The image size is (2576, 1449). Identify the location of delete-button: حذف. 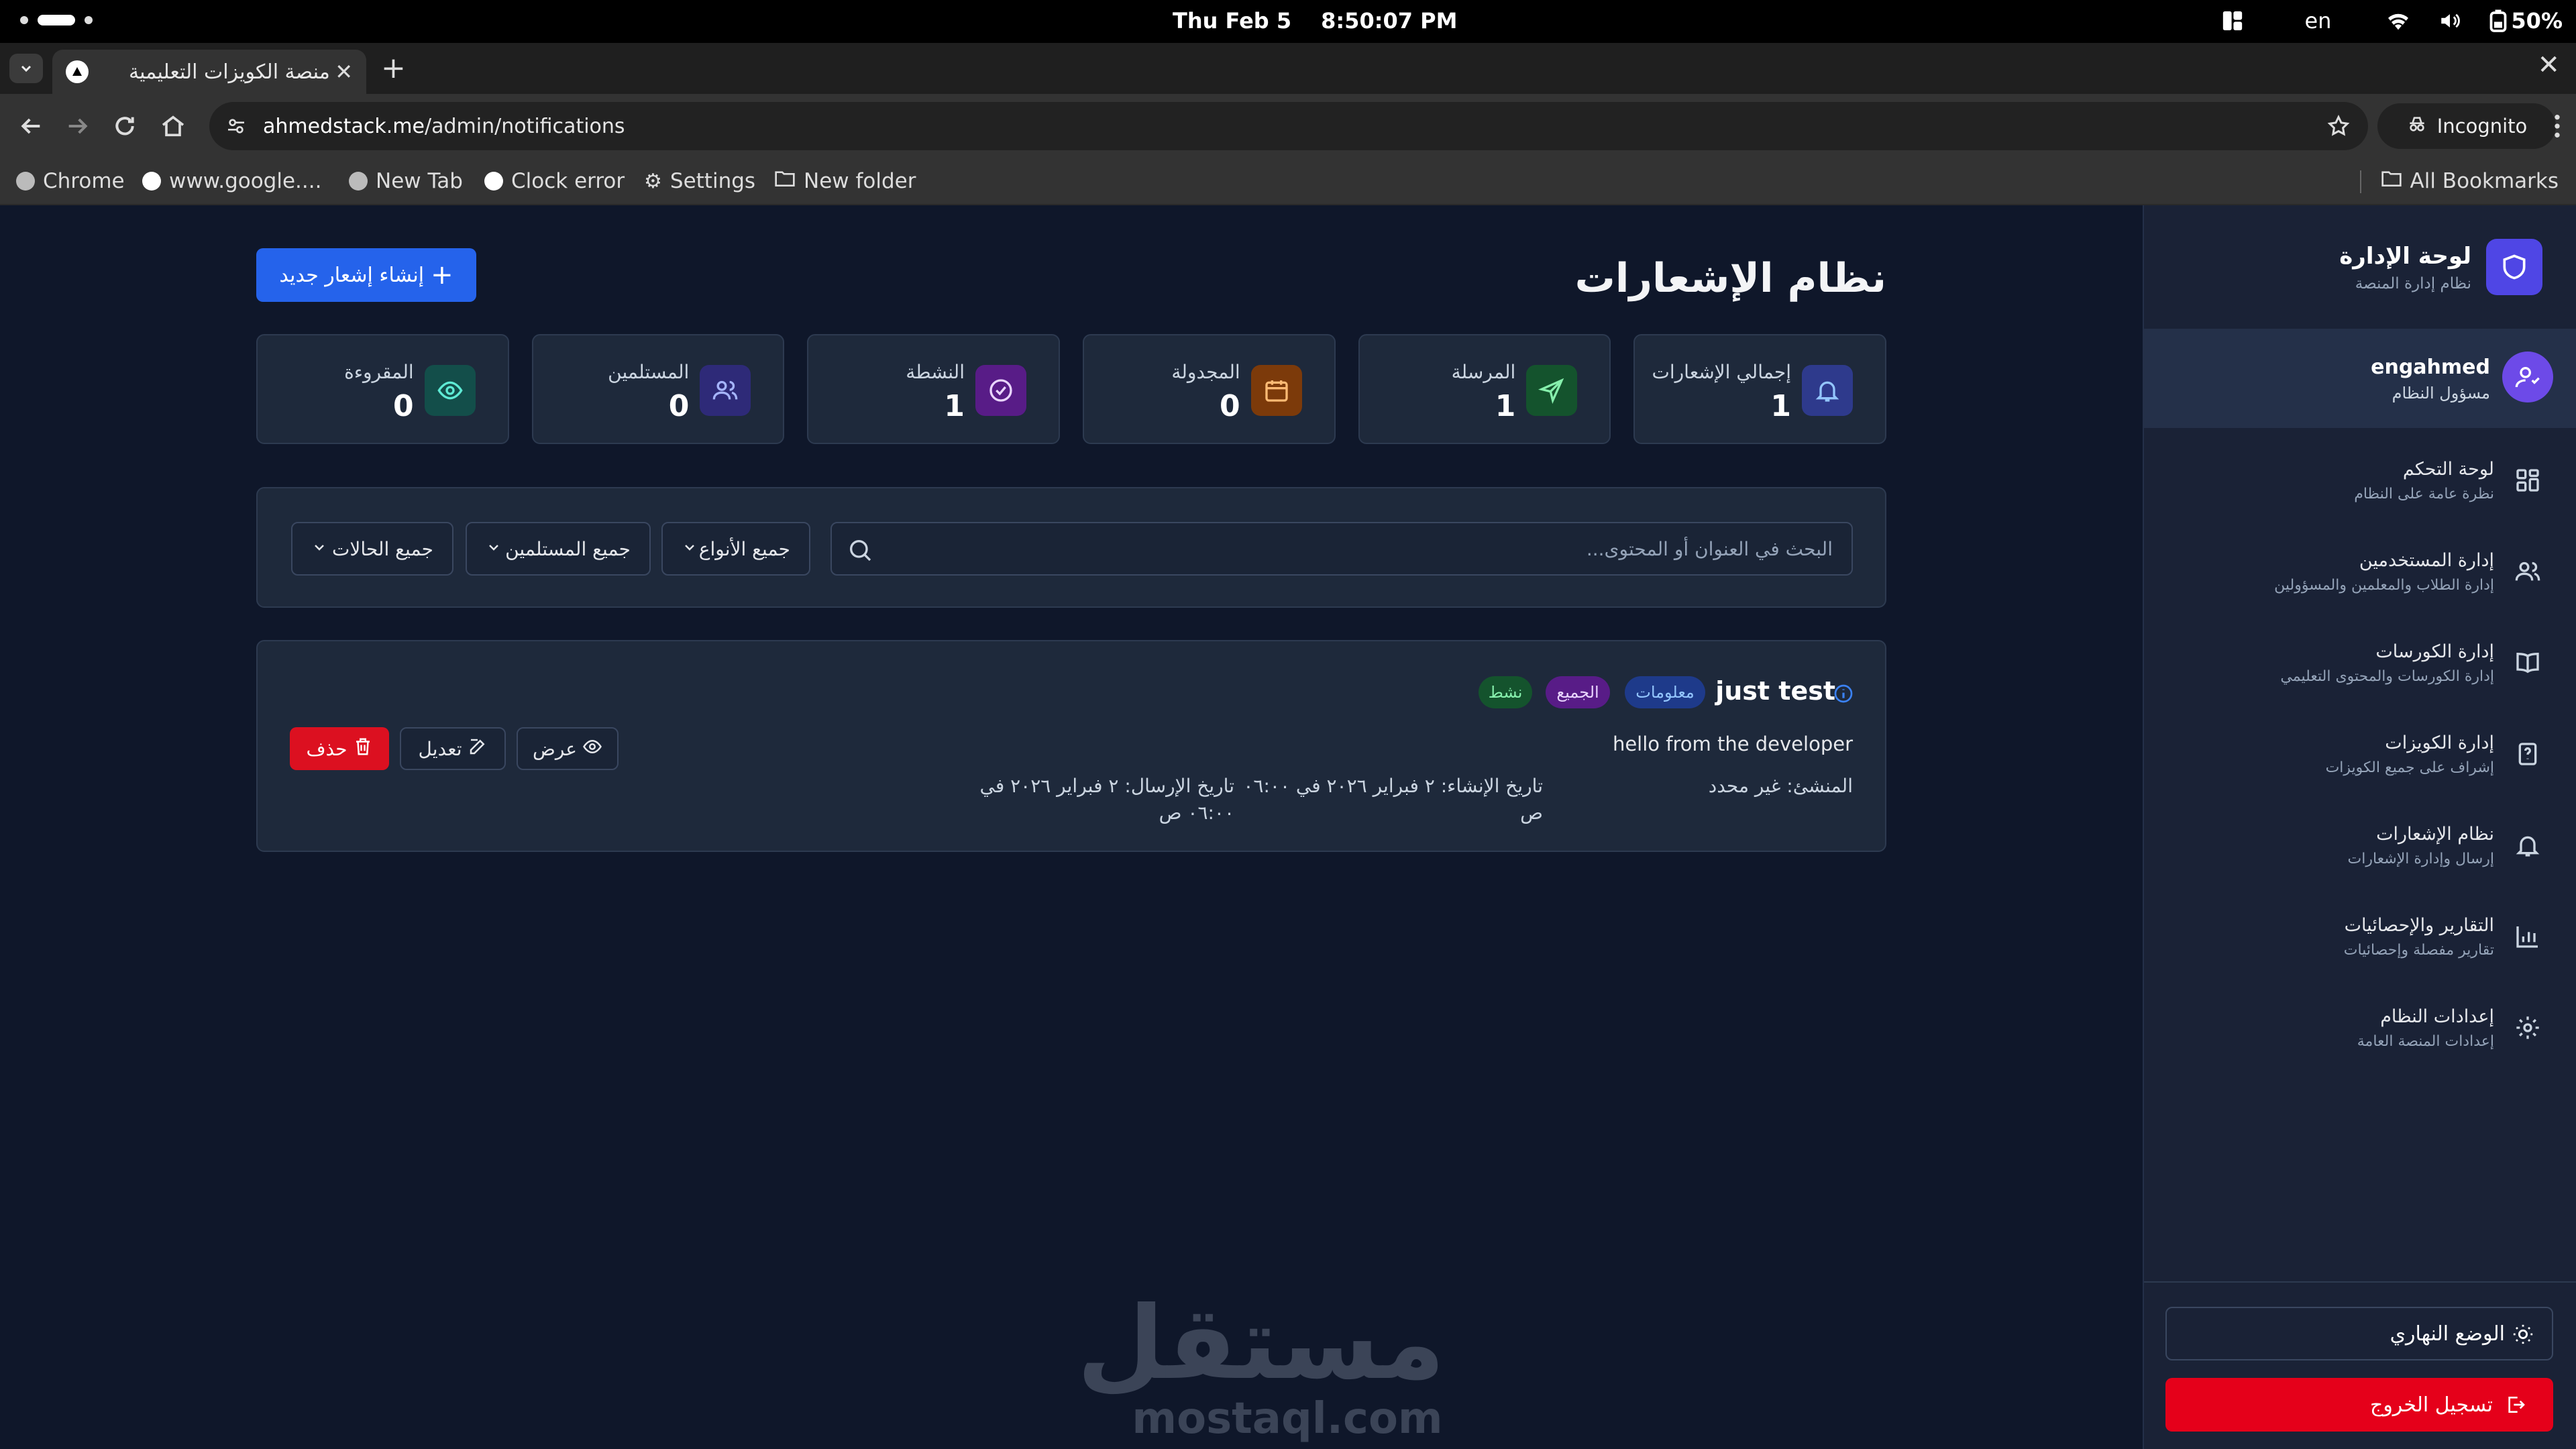
(339, 748).